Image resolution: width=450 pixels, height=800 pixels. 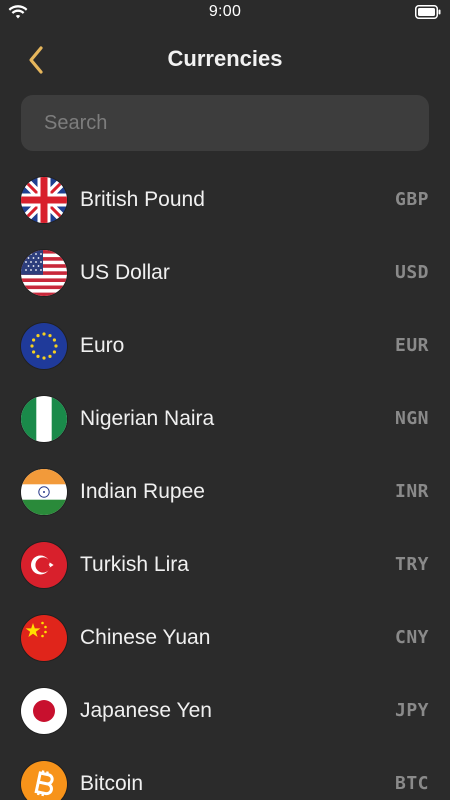 I want to click on currency-name: Euro, so click(x=102, y=345).